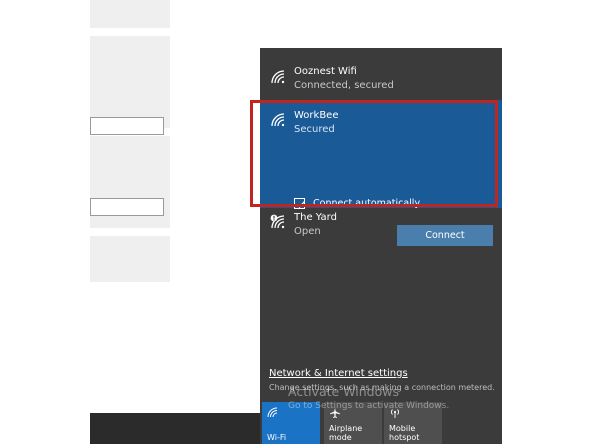  Describe the element at coordinates (344, 85) in the screenshot. I see `network-status: Connected, secured` at that location.